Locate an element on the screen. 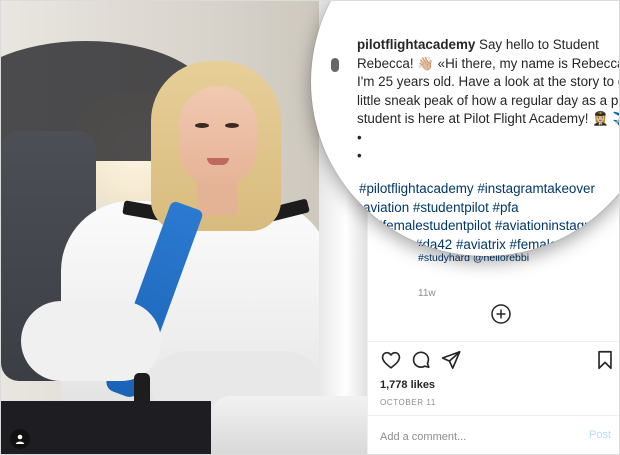 The height and width of the screenshot is (455, 620). photo-lips is located at coordinates (218, 161).